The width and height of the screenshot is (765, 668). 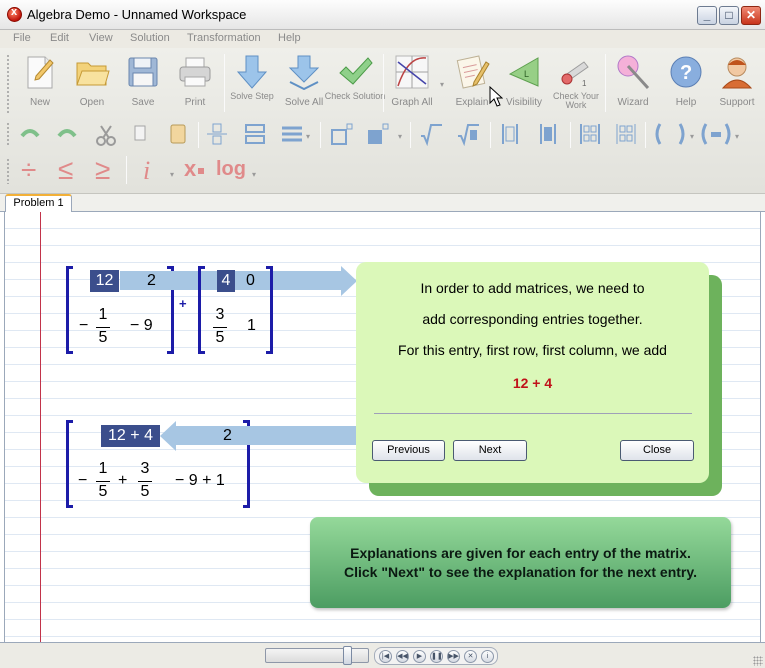 I want to click on support-button: Support, so click(x=737, y=83).